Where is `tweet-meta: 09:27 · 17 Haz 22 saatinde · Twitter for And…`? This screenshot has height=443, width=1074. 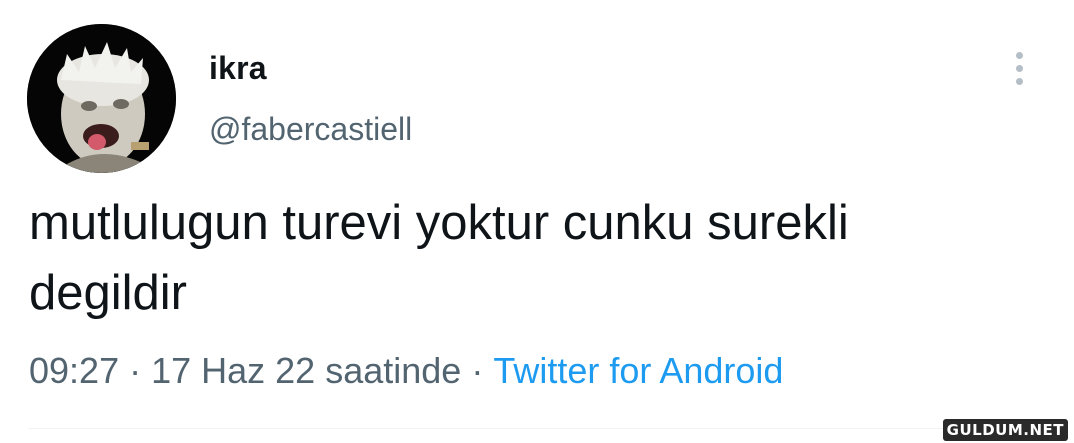
tweet-meta: 09:27 · 17 Haz 22 saatinde · Twitter for And… is located at coordinates (406, 371).